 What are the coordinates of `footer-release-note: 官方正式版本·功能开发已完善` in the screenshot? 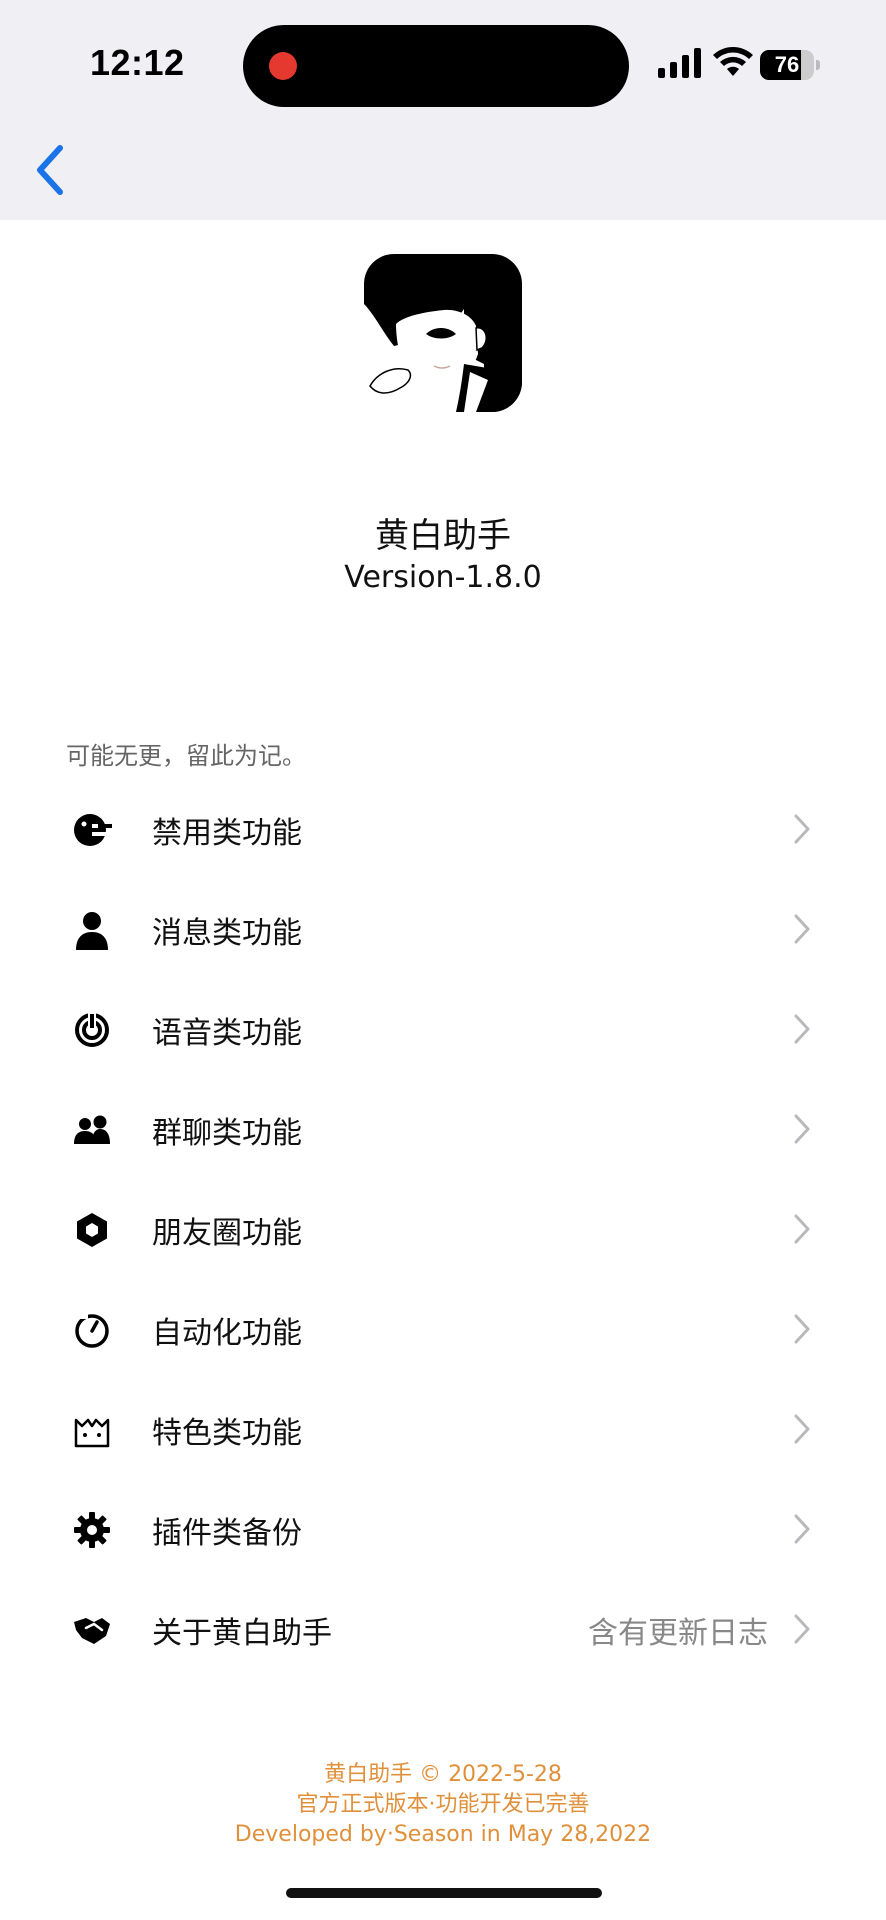 It's located at (443, 1804).